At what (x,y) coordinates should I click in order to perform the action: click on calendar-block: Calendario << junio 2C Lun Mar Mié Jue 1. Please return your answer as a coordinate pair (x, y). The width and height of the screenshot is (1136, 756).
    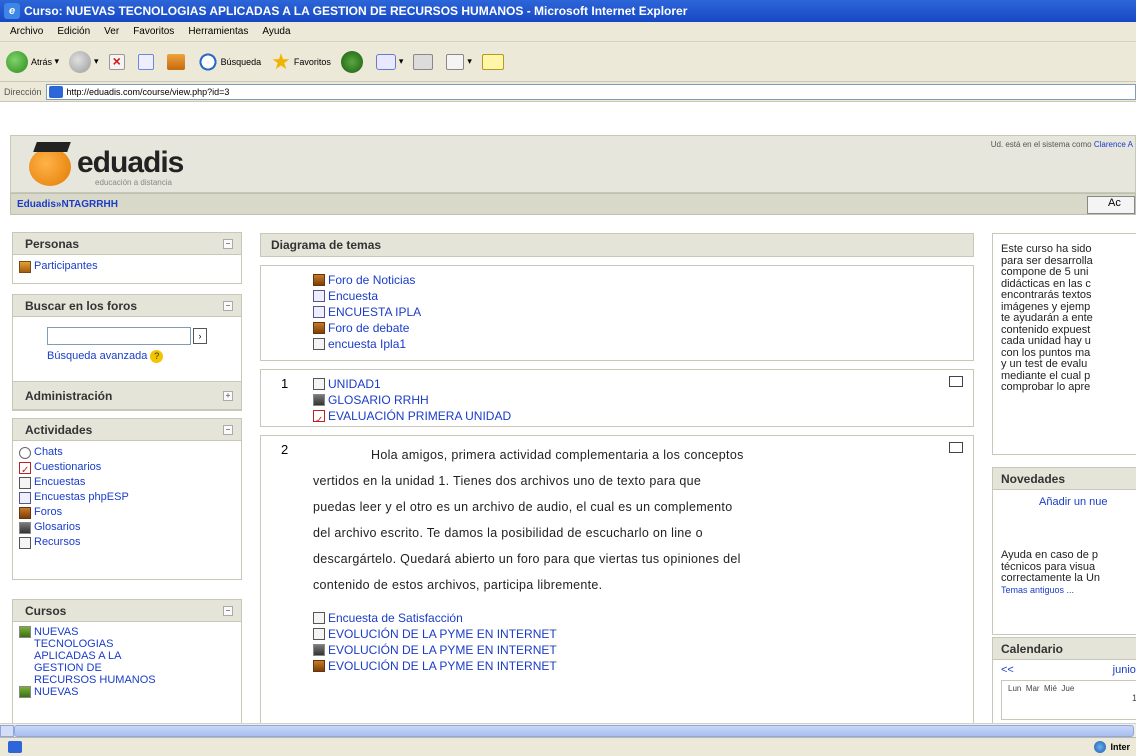
    Looking at the image, I should click on (1064, 687).